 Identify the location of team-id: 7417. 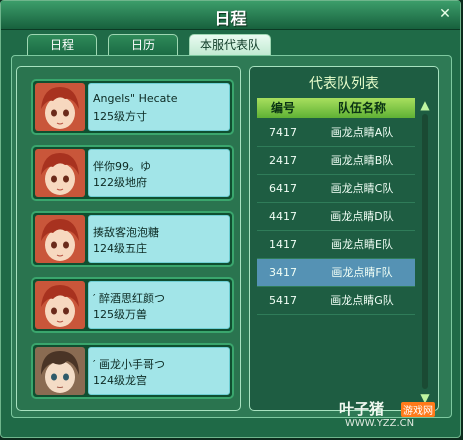
(283, 132).